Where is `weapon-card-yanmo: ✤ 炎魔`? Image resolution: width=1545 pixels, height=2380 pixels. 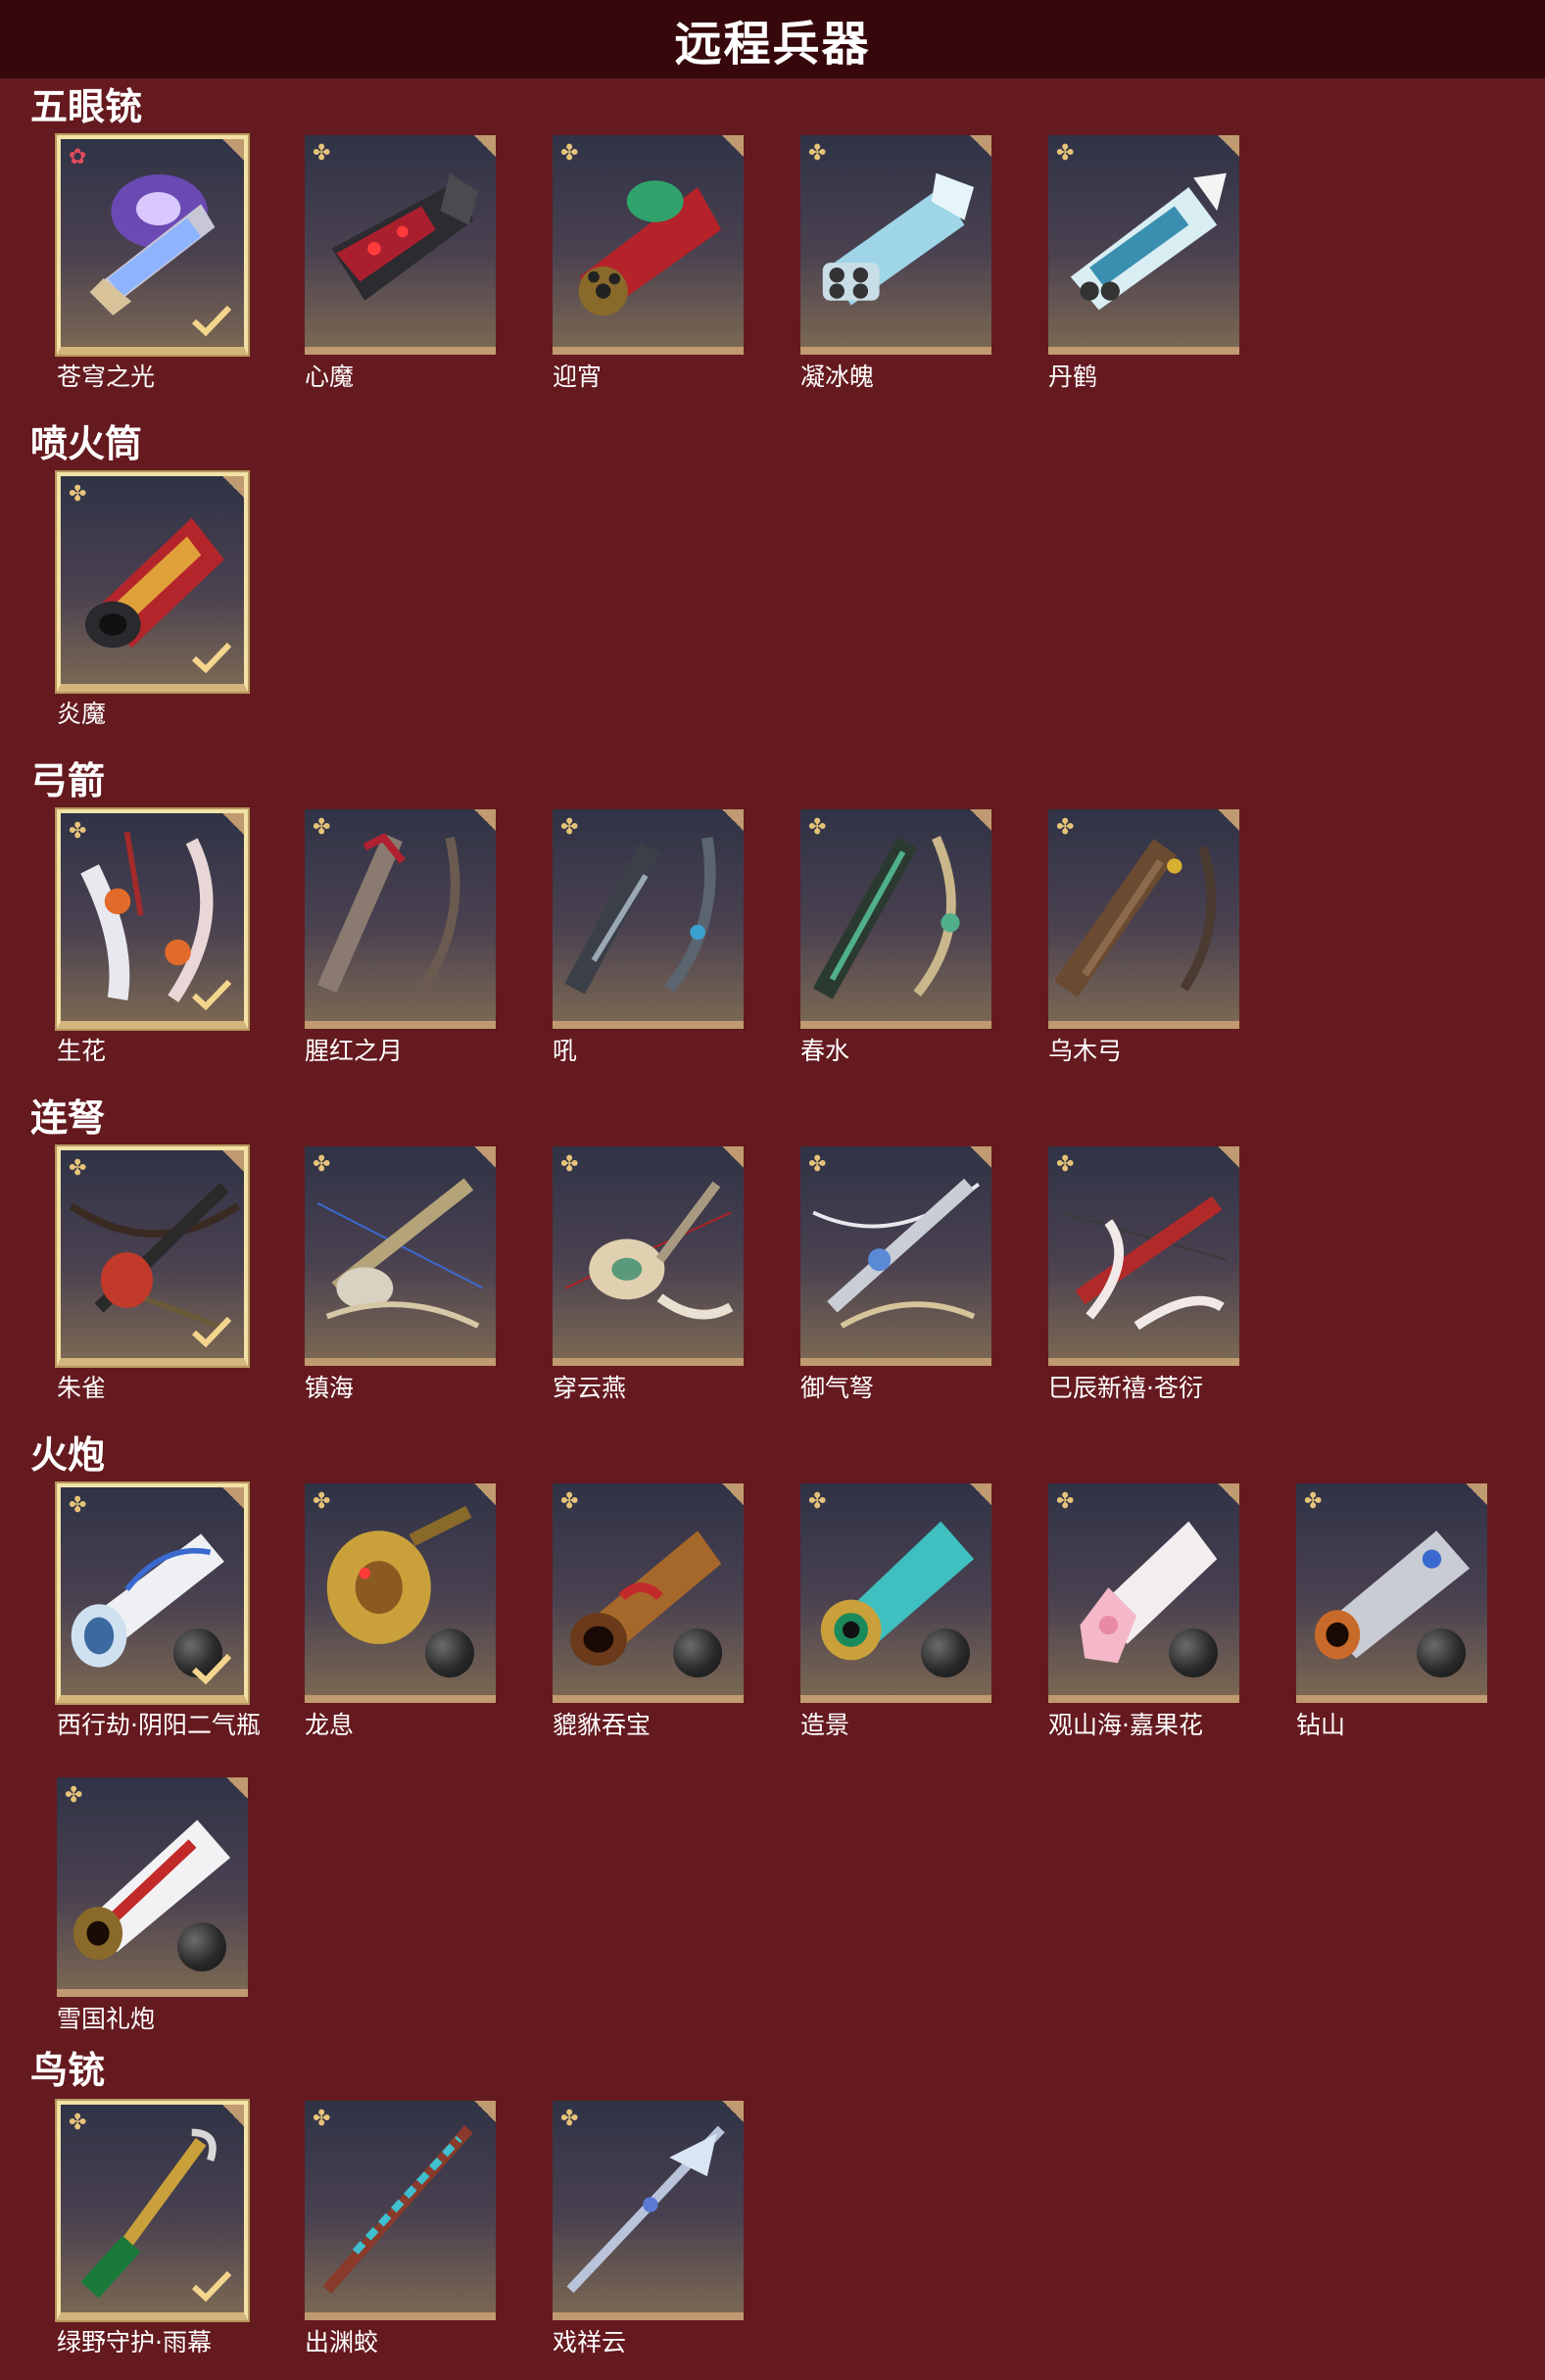
weapon-card-yanmo: ✤ 炎魔 is located at coordinates (152, 599).